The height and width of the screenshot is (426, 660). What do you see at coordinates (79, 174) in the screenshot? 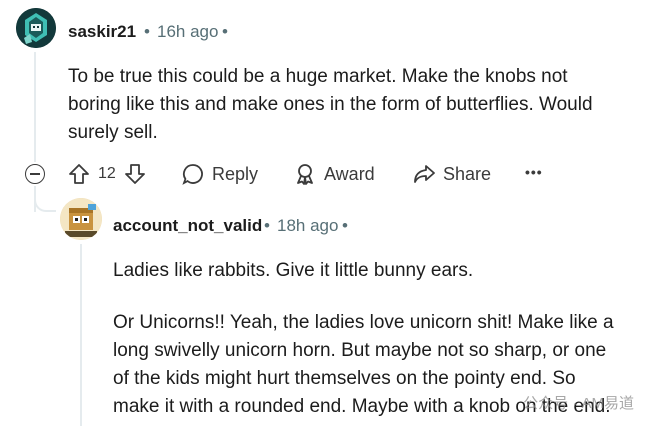
I see `upvote-icon` at bounding box center [79, 174].